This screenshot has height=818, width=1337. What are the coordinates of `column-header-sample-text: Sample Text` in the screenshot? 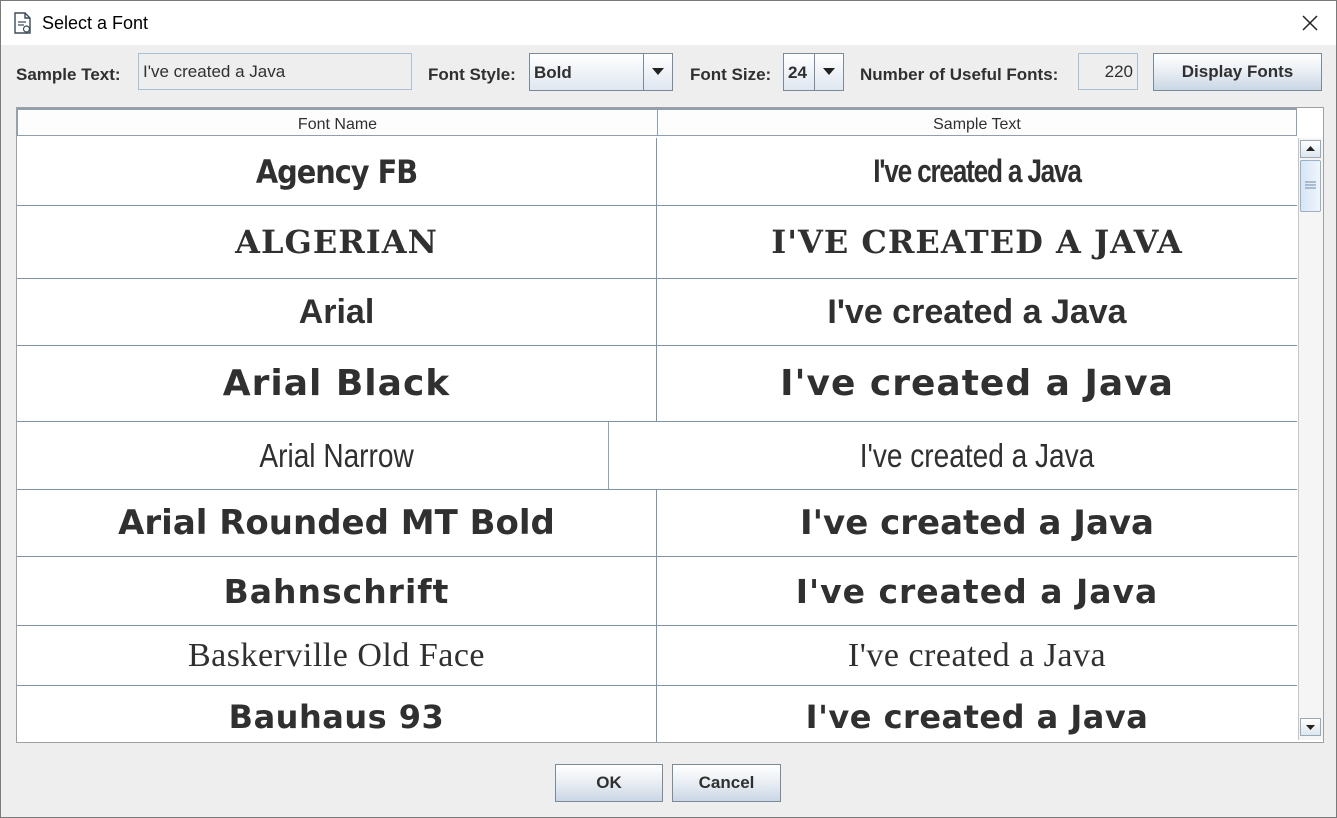 It's located at (977, 122).